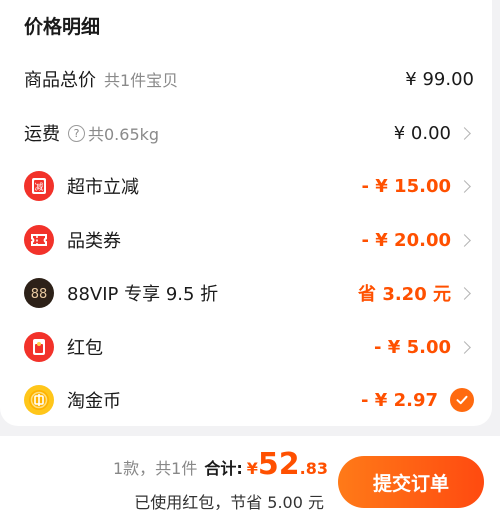 The height and width of the screenshot is (525, 500). I want to click on supermarket-discount-icon: 减, so click(39, 186).